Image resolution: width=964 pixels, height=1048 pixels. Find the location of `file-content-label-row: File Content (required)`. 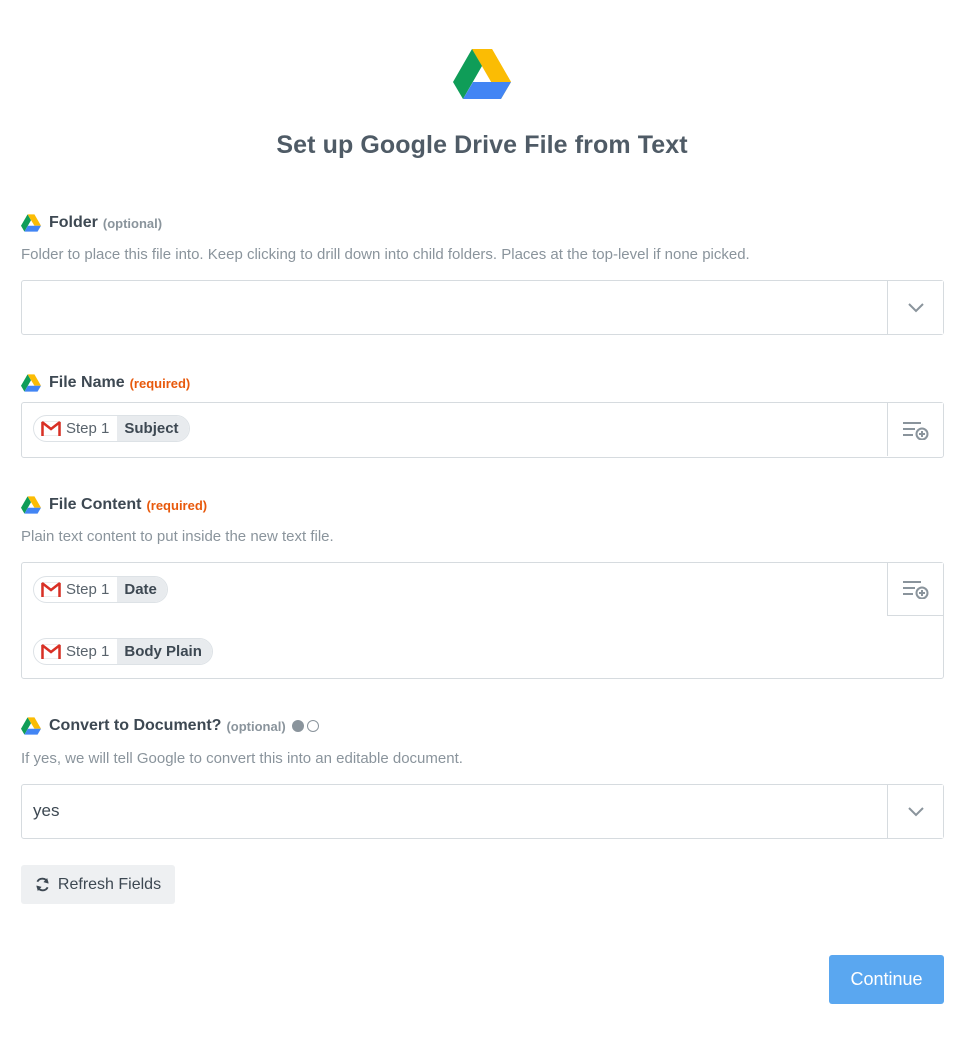

file-content-label-row: File Content (required) is located at coordinates (114, 505).